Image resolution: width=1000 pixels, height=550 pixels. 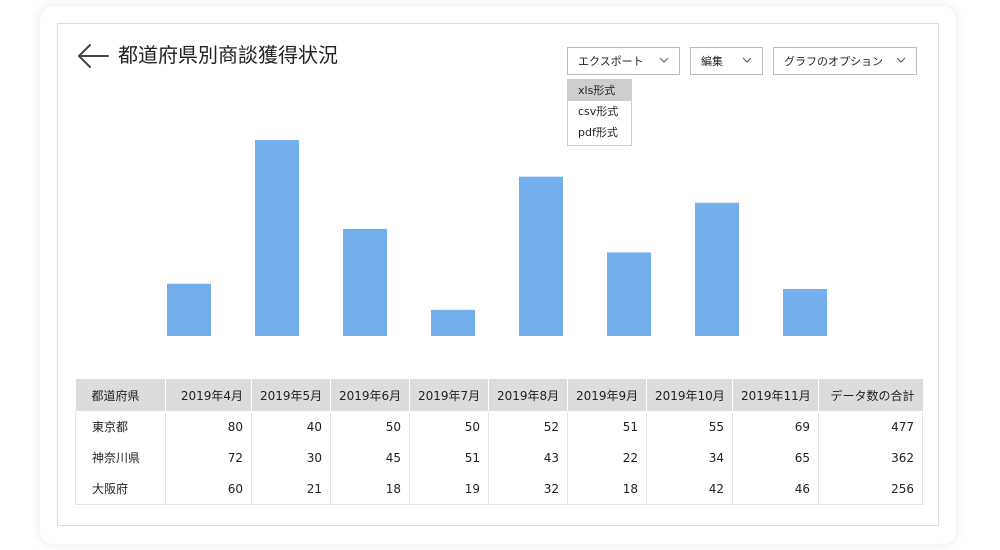 What do you see at coordinates (689, 457) in the screenshot?
I see `table-cell-value: 34` at bounding box center [689, 457].